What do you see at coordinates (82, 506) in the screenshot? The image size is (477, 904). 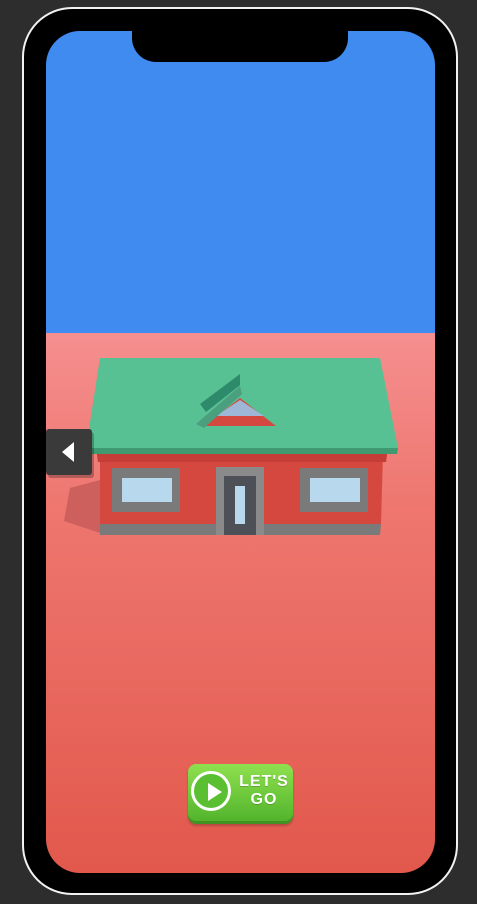 I see `house-shadow` at bounding box center [82, 506].